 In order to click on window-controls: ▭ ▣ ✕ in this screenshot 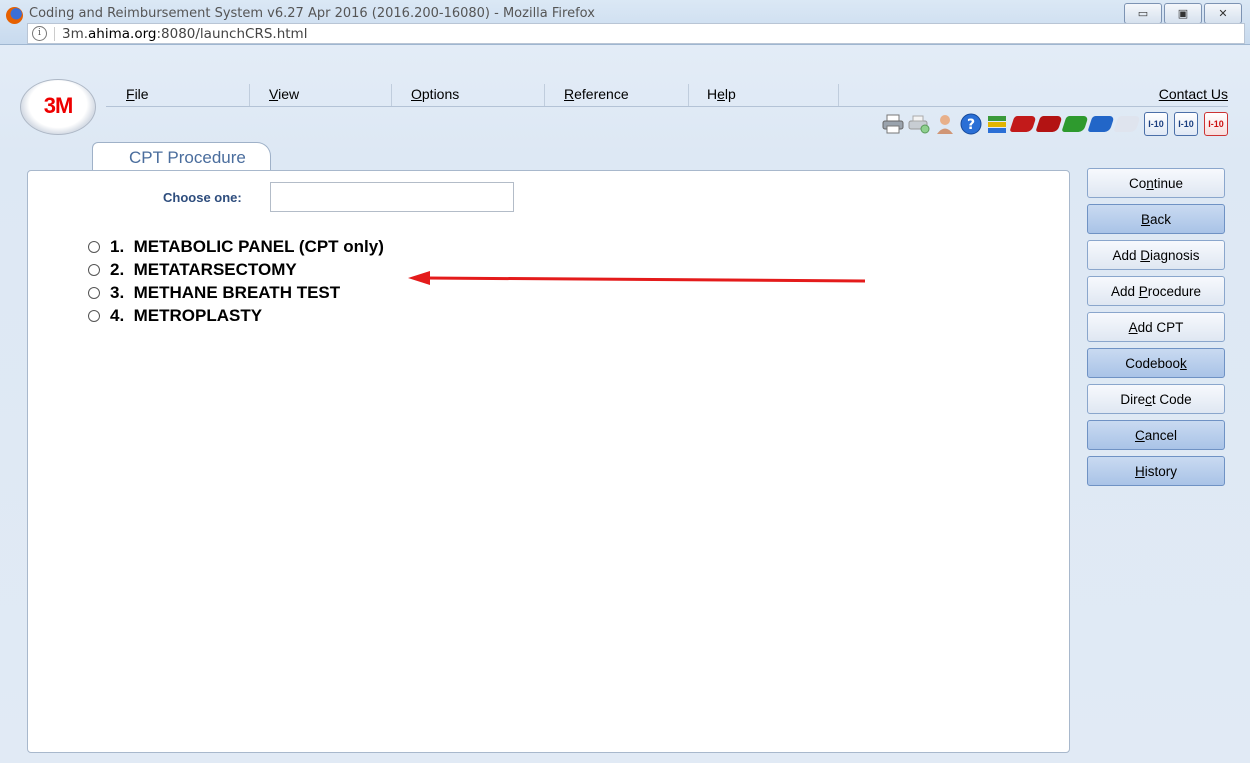, I will do `click(1182, 13)`.